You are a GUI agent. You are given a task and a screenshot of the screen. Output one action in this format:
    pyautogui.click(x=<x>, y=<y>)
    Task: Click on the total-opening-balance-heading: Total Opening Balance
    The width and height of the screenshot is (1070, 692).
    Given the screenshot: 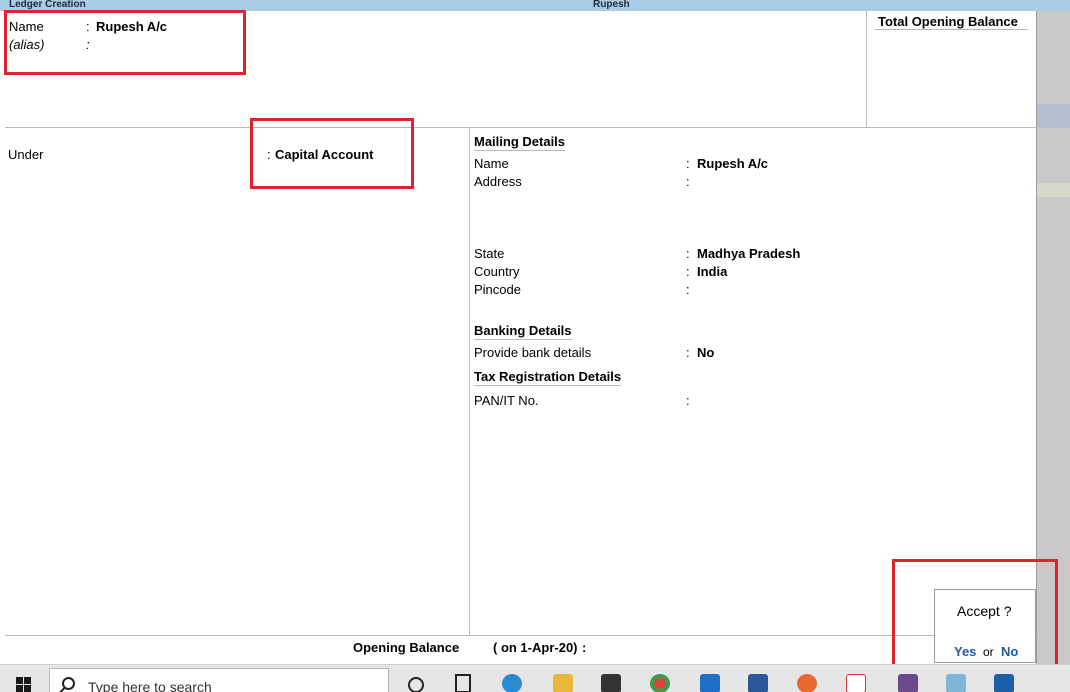 What is the action you would take?
    pyautogui.click(x=948, y=21)
    